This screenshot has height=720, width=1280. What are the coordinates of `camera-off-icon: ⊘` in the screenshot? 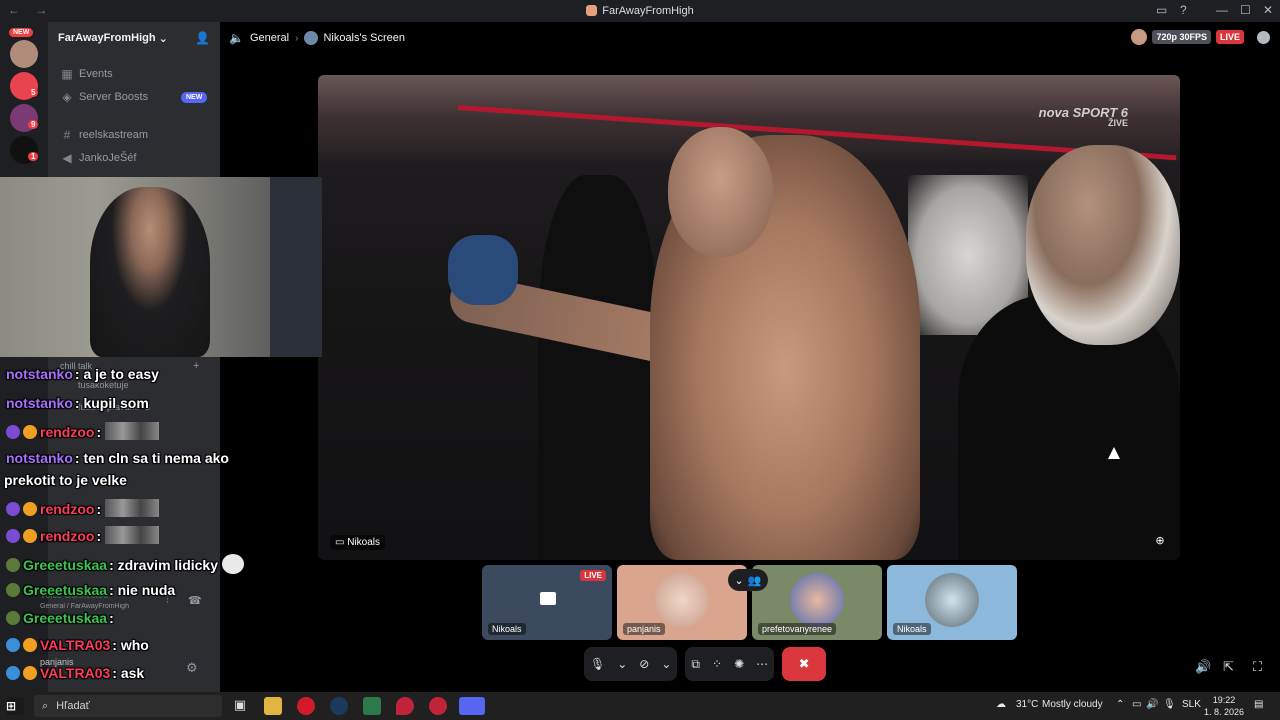 It's located at (644, 664).